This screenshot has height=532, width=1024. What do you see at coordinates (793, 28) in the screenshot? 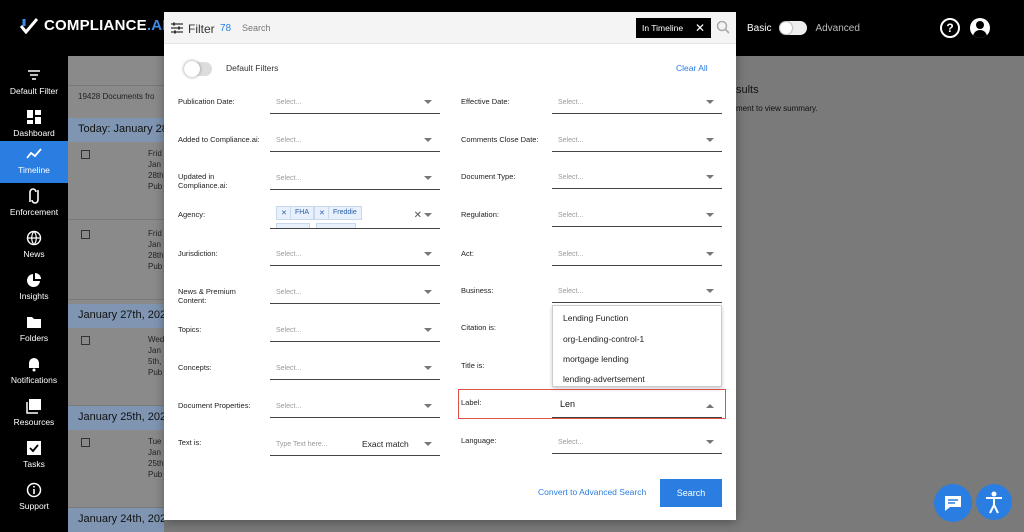
I see `mode-toggle` at bounding box center [793, 28].